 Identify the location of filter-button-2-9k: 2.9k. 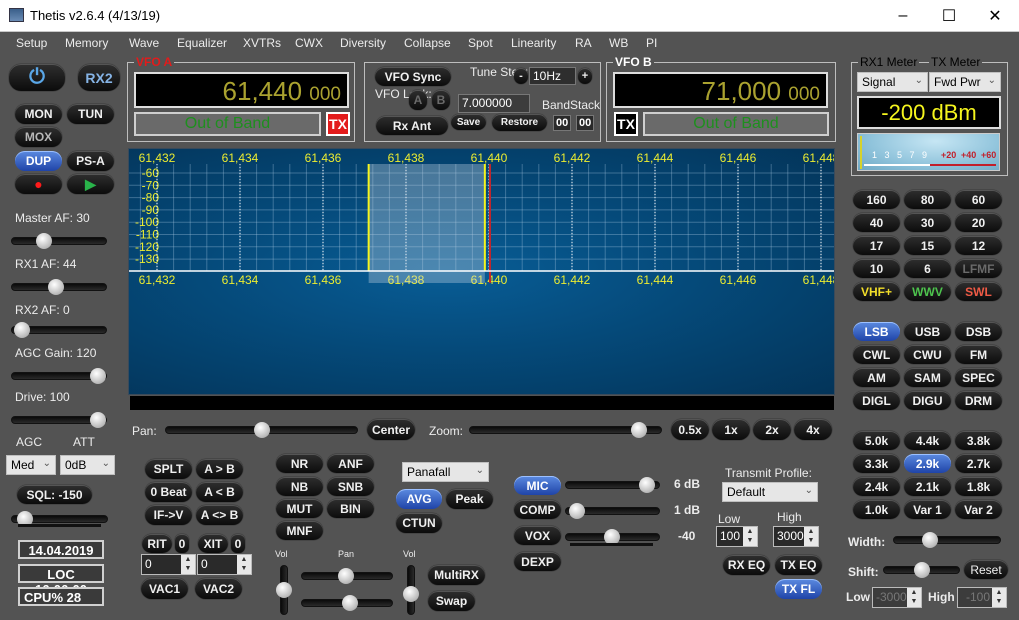
(927, 463).